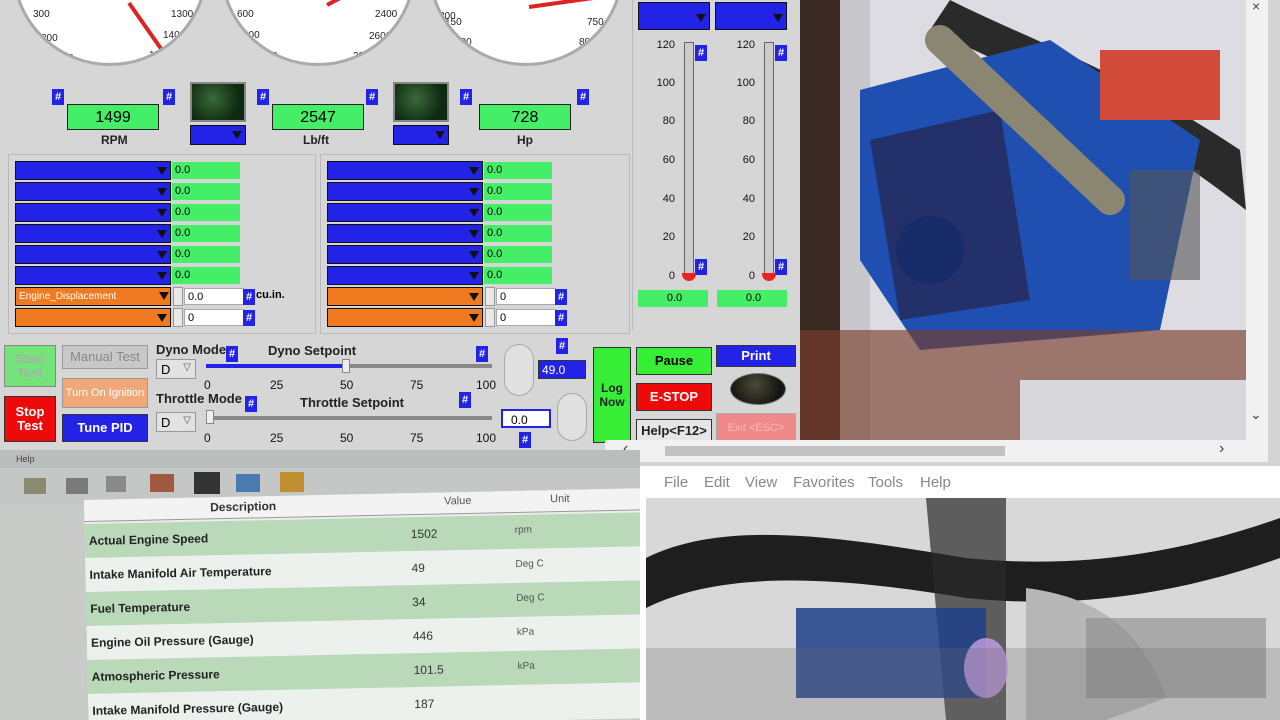  Describe the element at coordinates (572, 417) in the screenshot. I see `throttle-setpoint-knob` at that location.